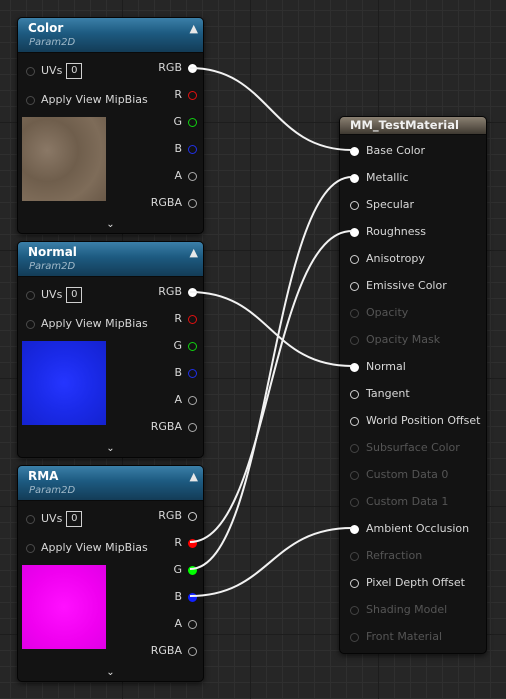  What do you see at coordinates (378, 367) in the screenshot?
I see `material-input-normal: Normal` at bounding box center [378, 367].